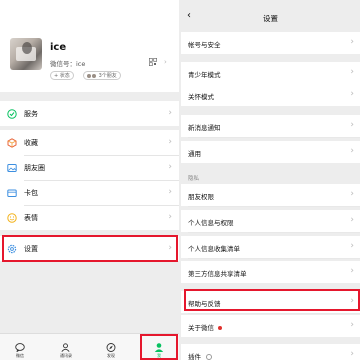 Image resolution: width=360 pixels, height=360 pixels. Describe the element at coordinates (270, 221) in the screenshot. I see `settings-item-personal-info-permissions: 个人信息与权限 ›` at that location.